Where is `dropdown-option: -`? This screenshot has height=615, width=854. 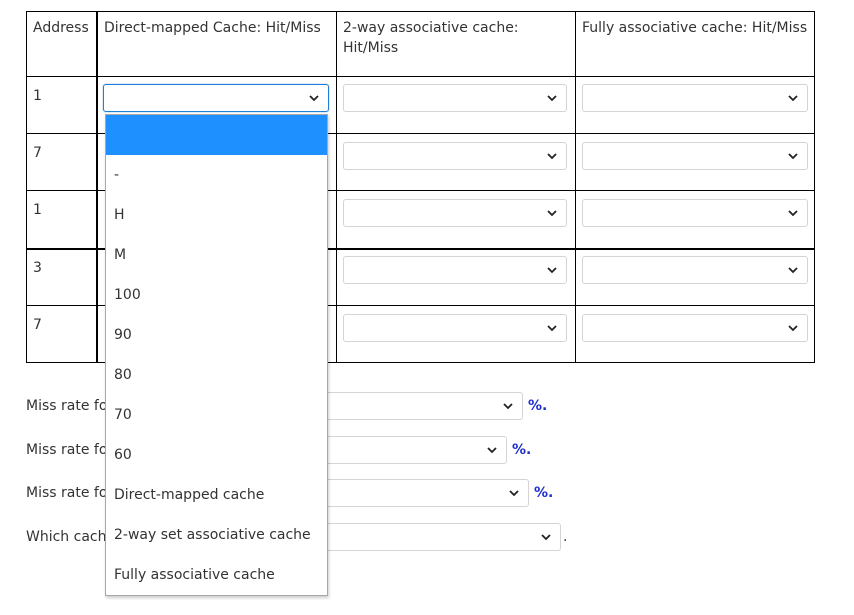 dropdown-option: - is located at coordinates (216, 175).